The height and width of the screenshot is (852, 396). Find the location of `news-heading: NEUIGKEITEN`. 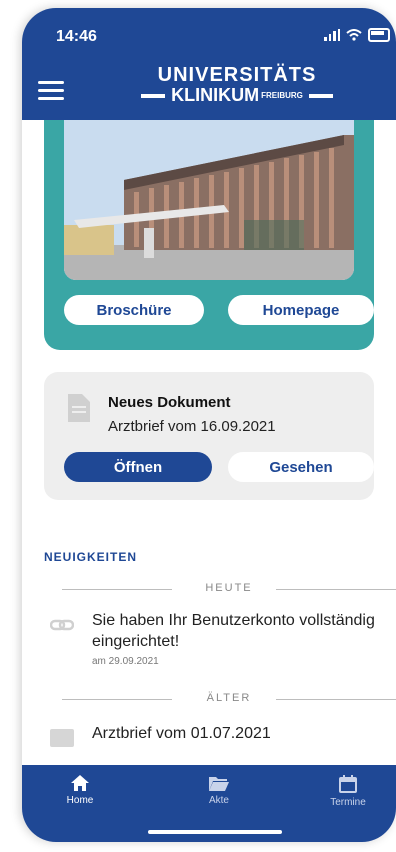

news-heading: NEUIGKEITEN is located at coordinates (91, 557).